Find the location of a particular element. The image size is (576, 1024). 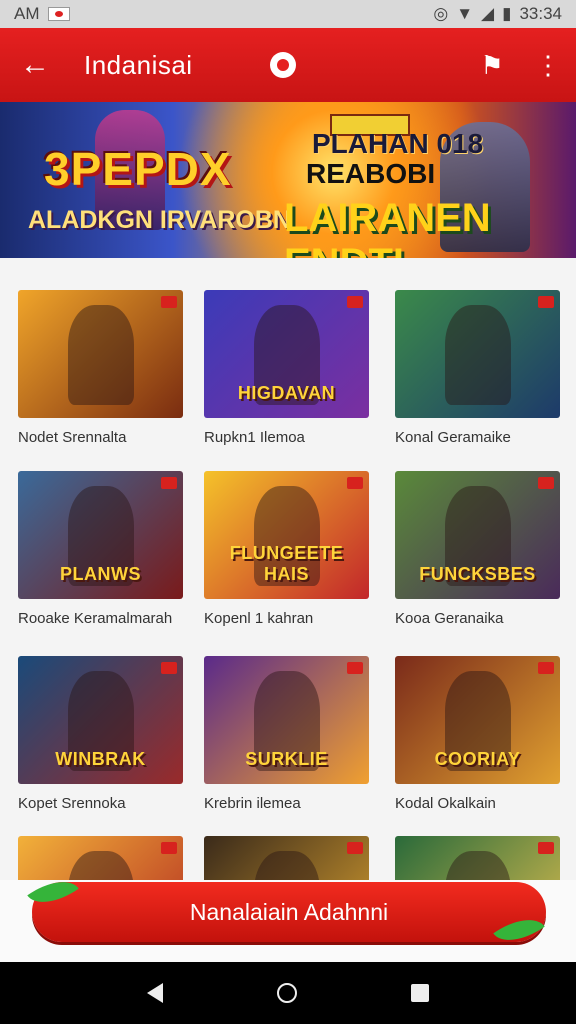

game-card: PLANWS Rooake Keramalmarah is located at coordinates (100, 549).